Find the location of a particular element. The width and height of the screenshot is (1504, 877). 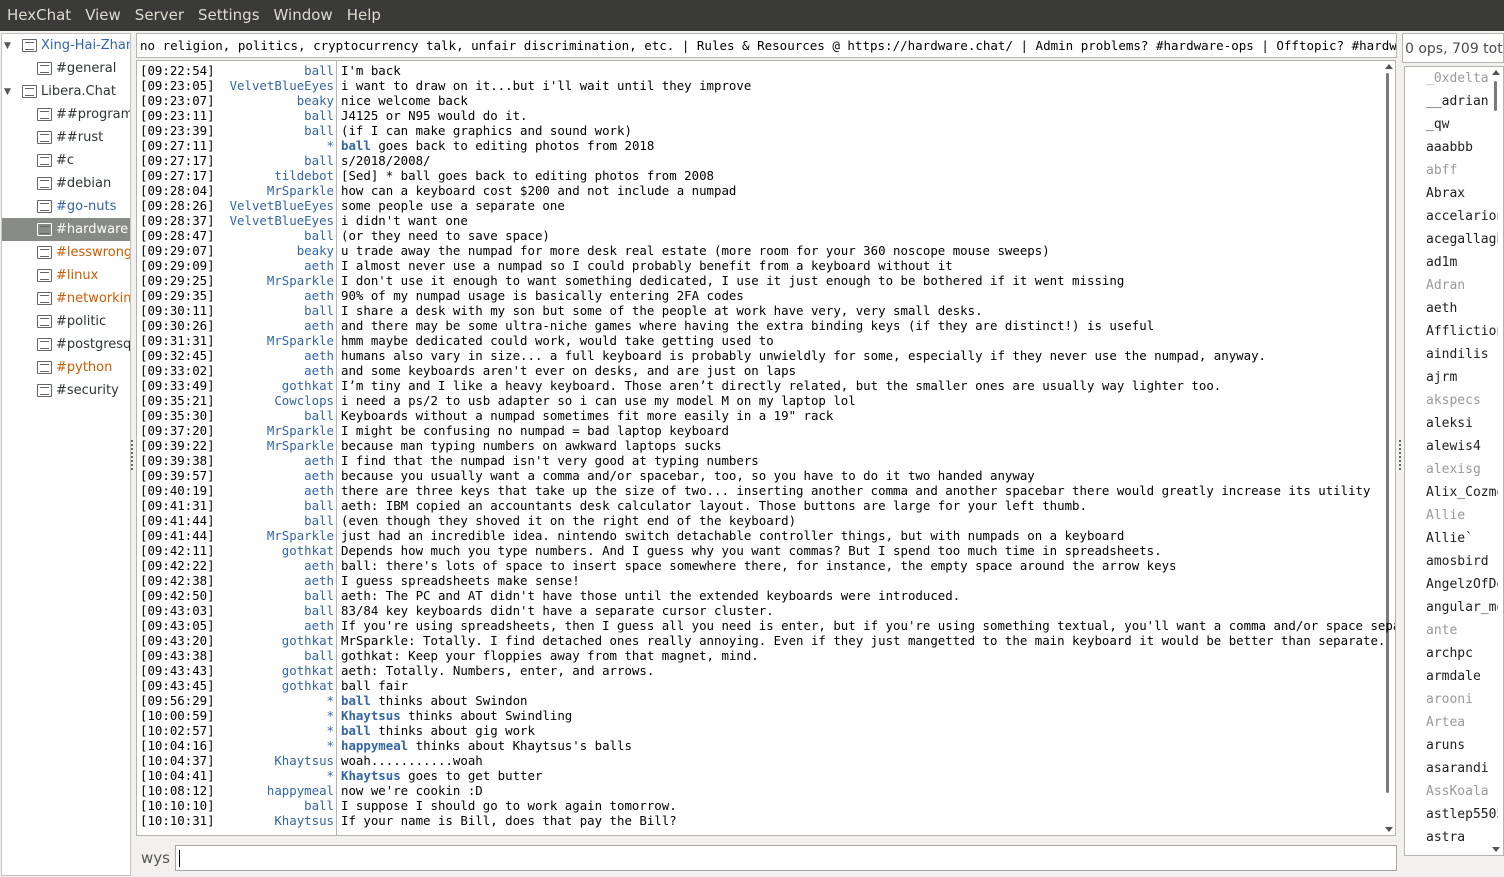

user-entry: AssKoala is located at coordinates (1462, 791).